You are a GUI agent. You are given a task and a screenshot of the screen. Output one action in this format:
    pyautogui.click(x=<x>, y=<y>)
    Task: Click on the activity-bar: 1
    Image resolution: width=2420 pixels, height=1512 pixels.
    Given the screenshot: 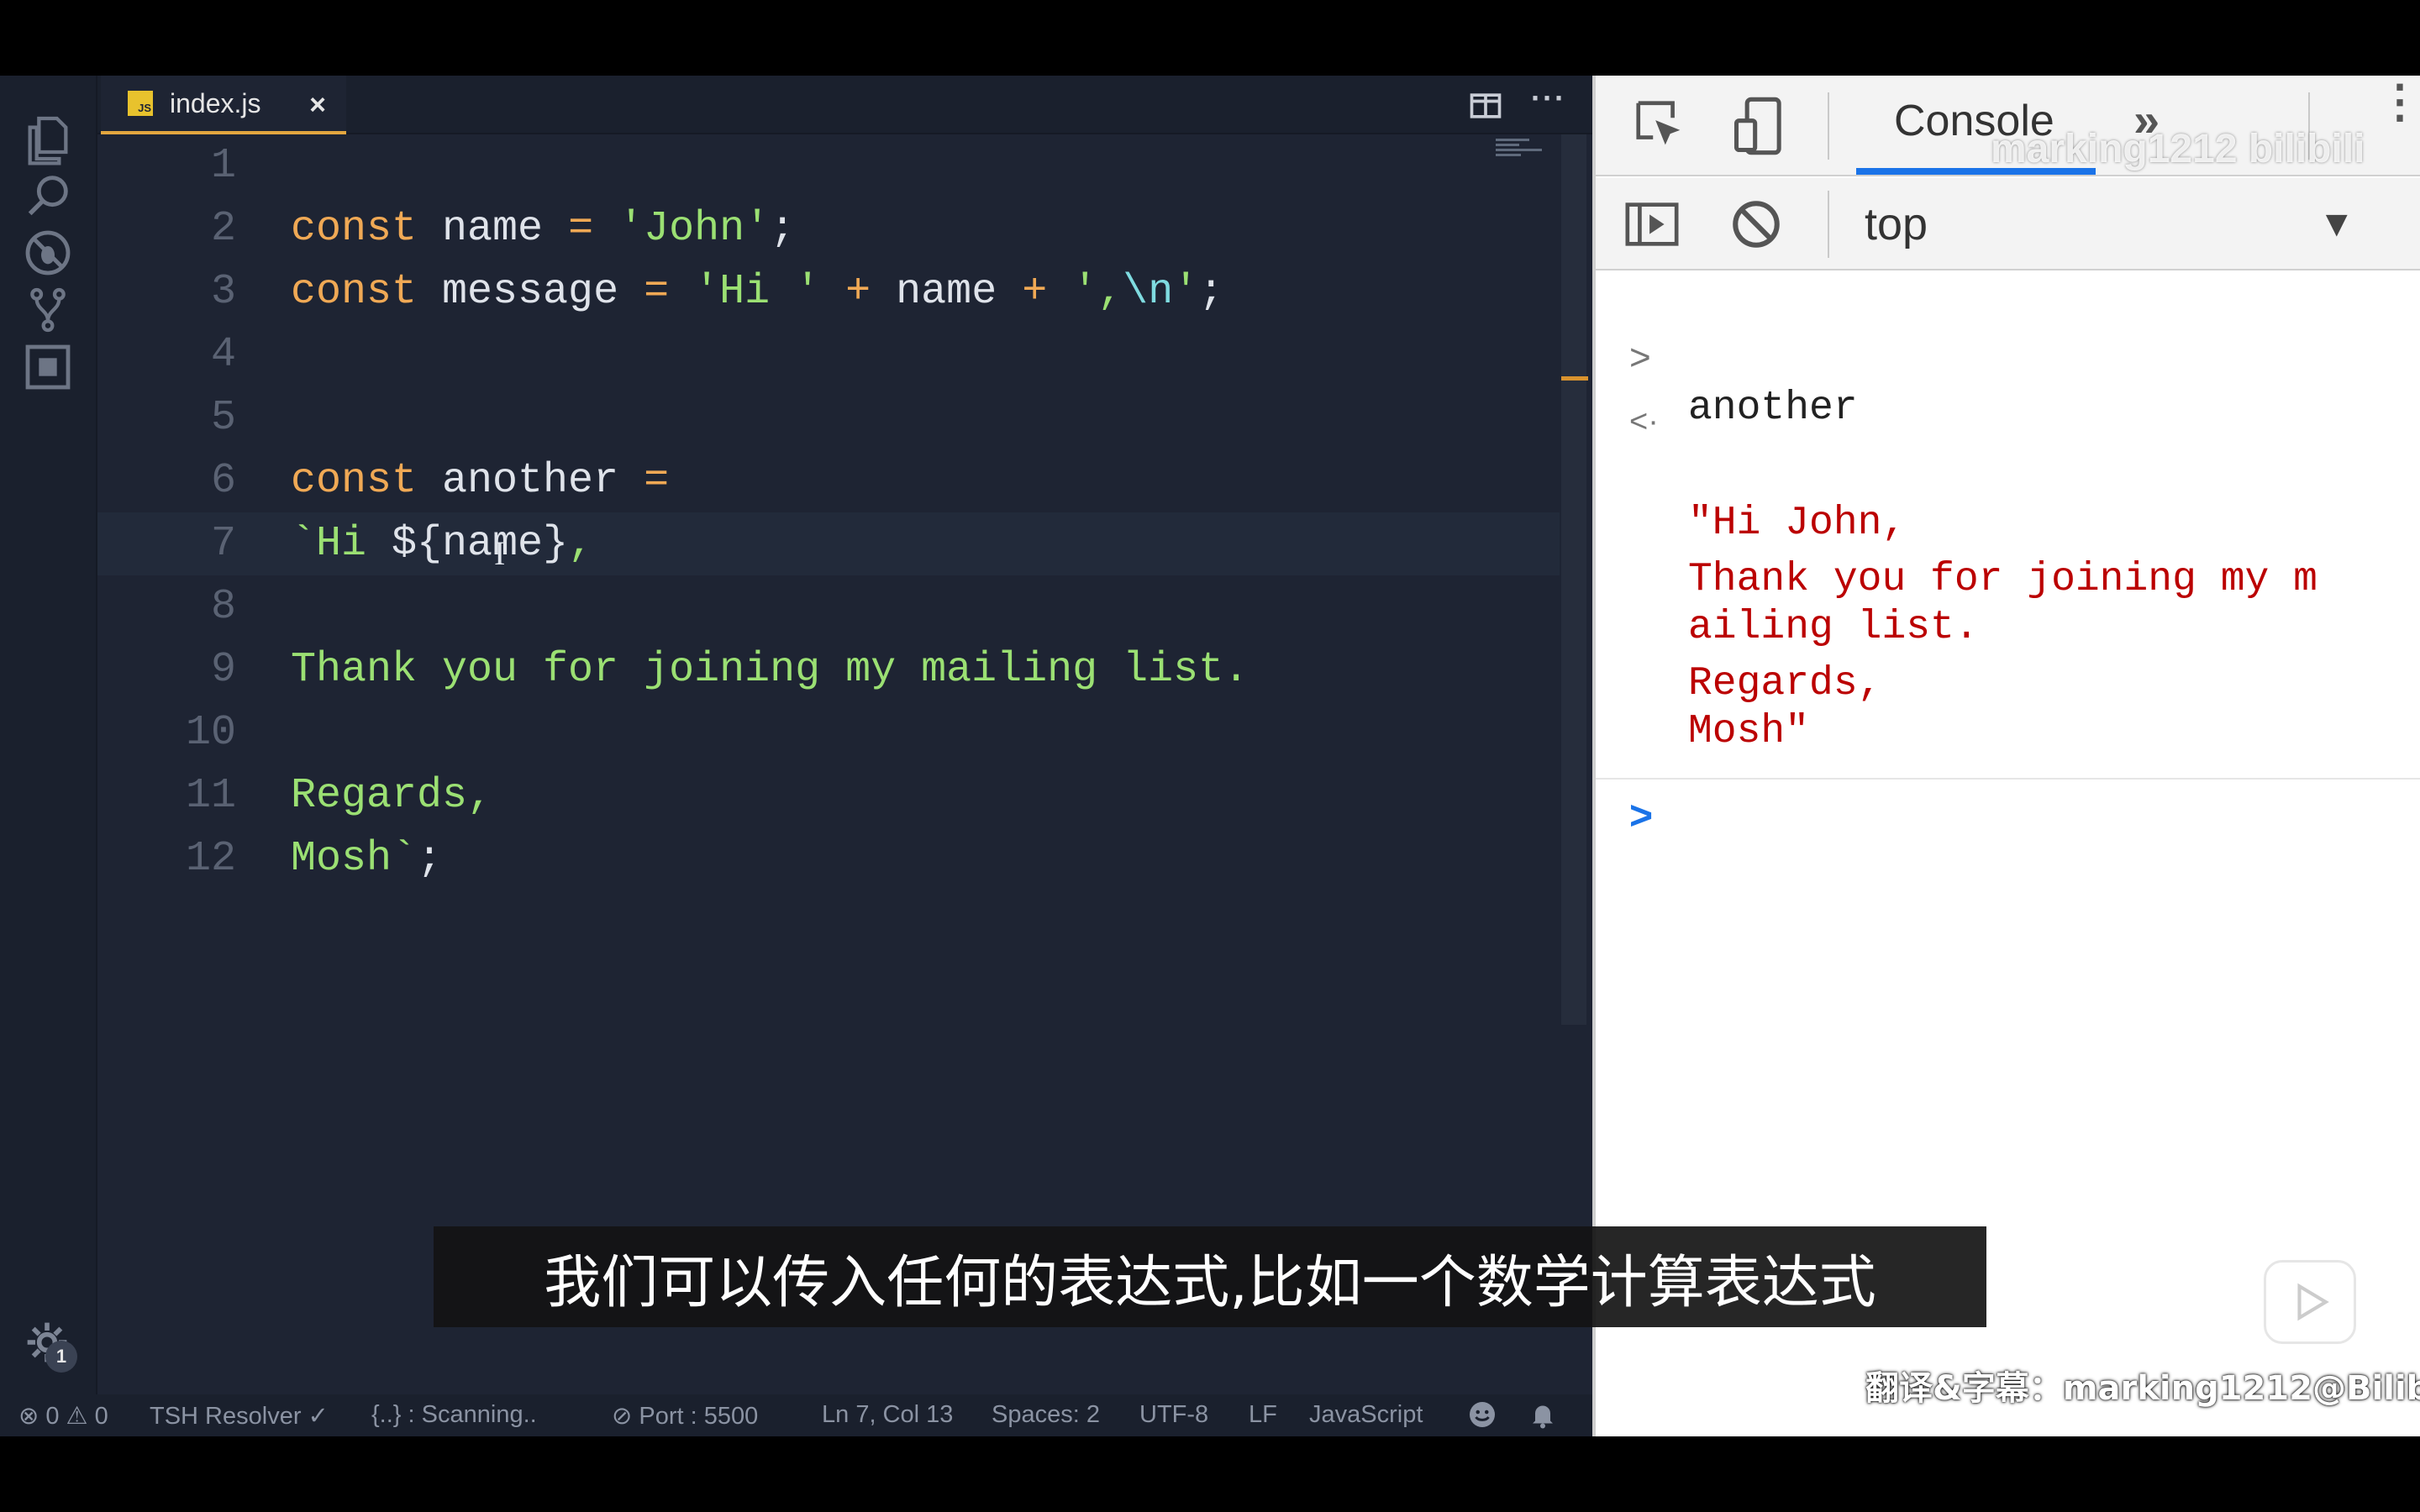 What is the action you would take?
    pyautogui.click(x=49, y=735)
    